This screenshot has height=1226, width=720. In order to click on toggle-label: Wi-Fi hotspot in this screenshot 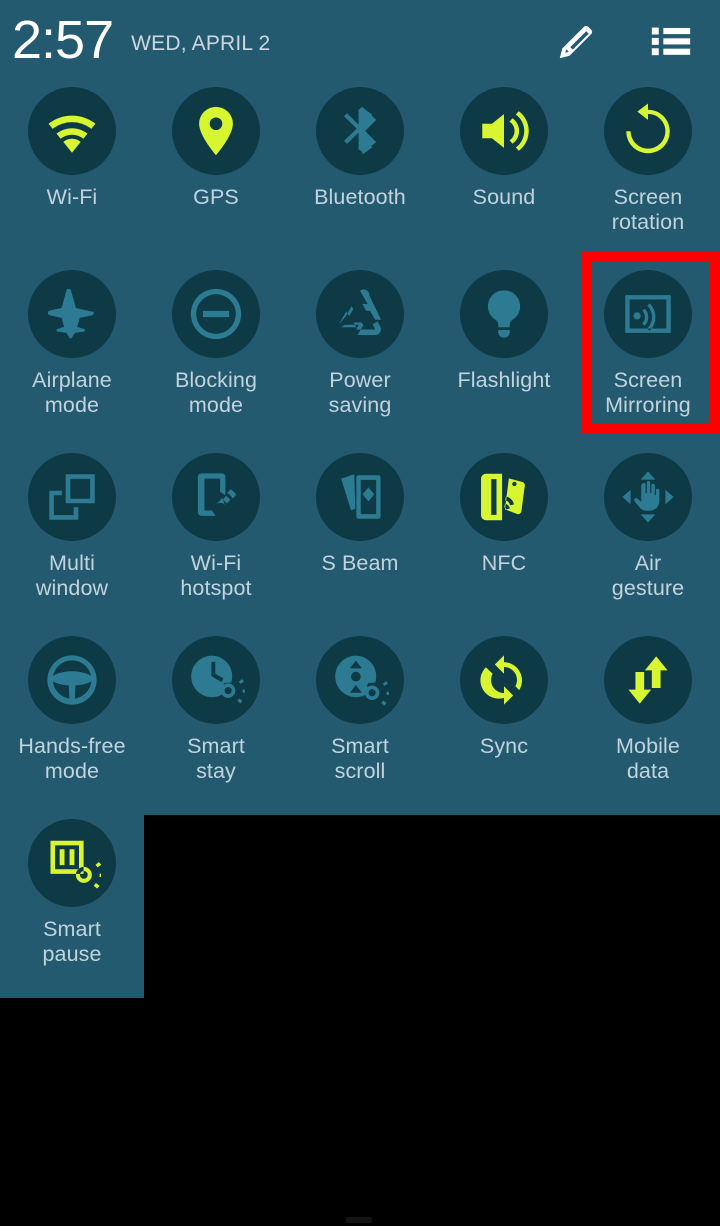, I will do `click(216, 575)`.